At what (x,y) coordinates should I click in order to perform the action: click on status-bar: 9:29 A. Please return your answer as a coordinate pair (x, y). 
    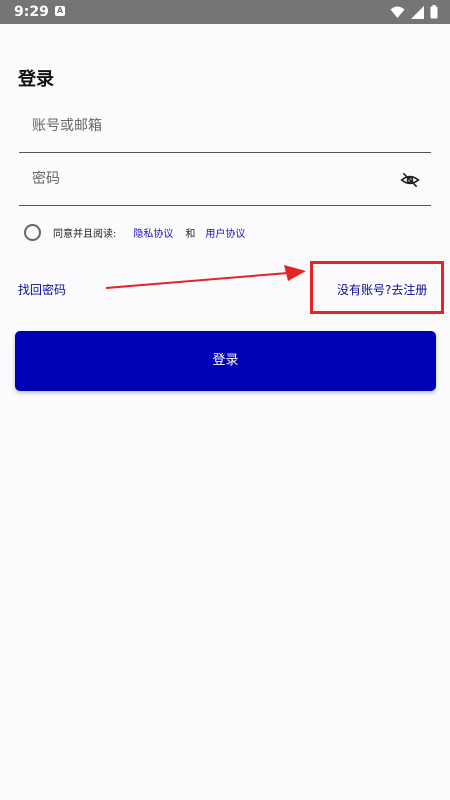
    Looking at the image, I should click on (225, 12).